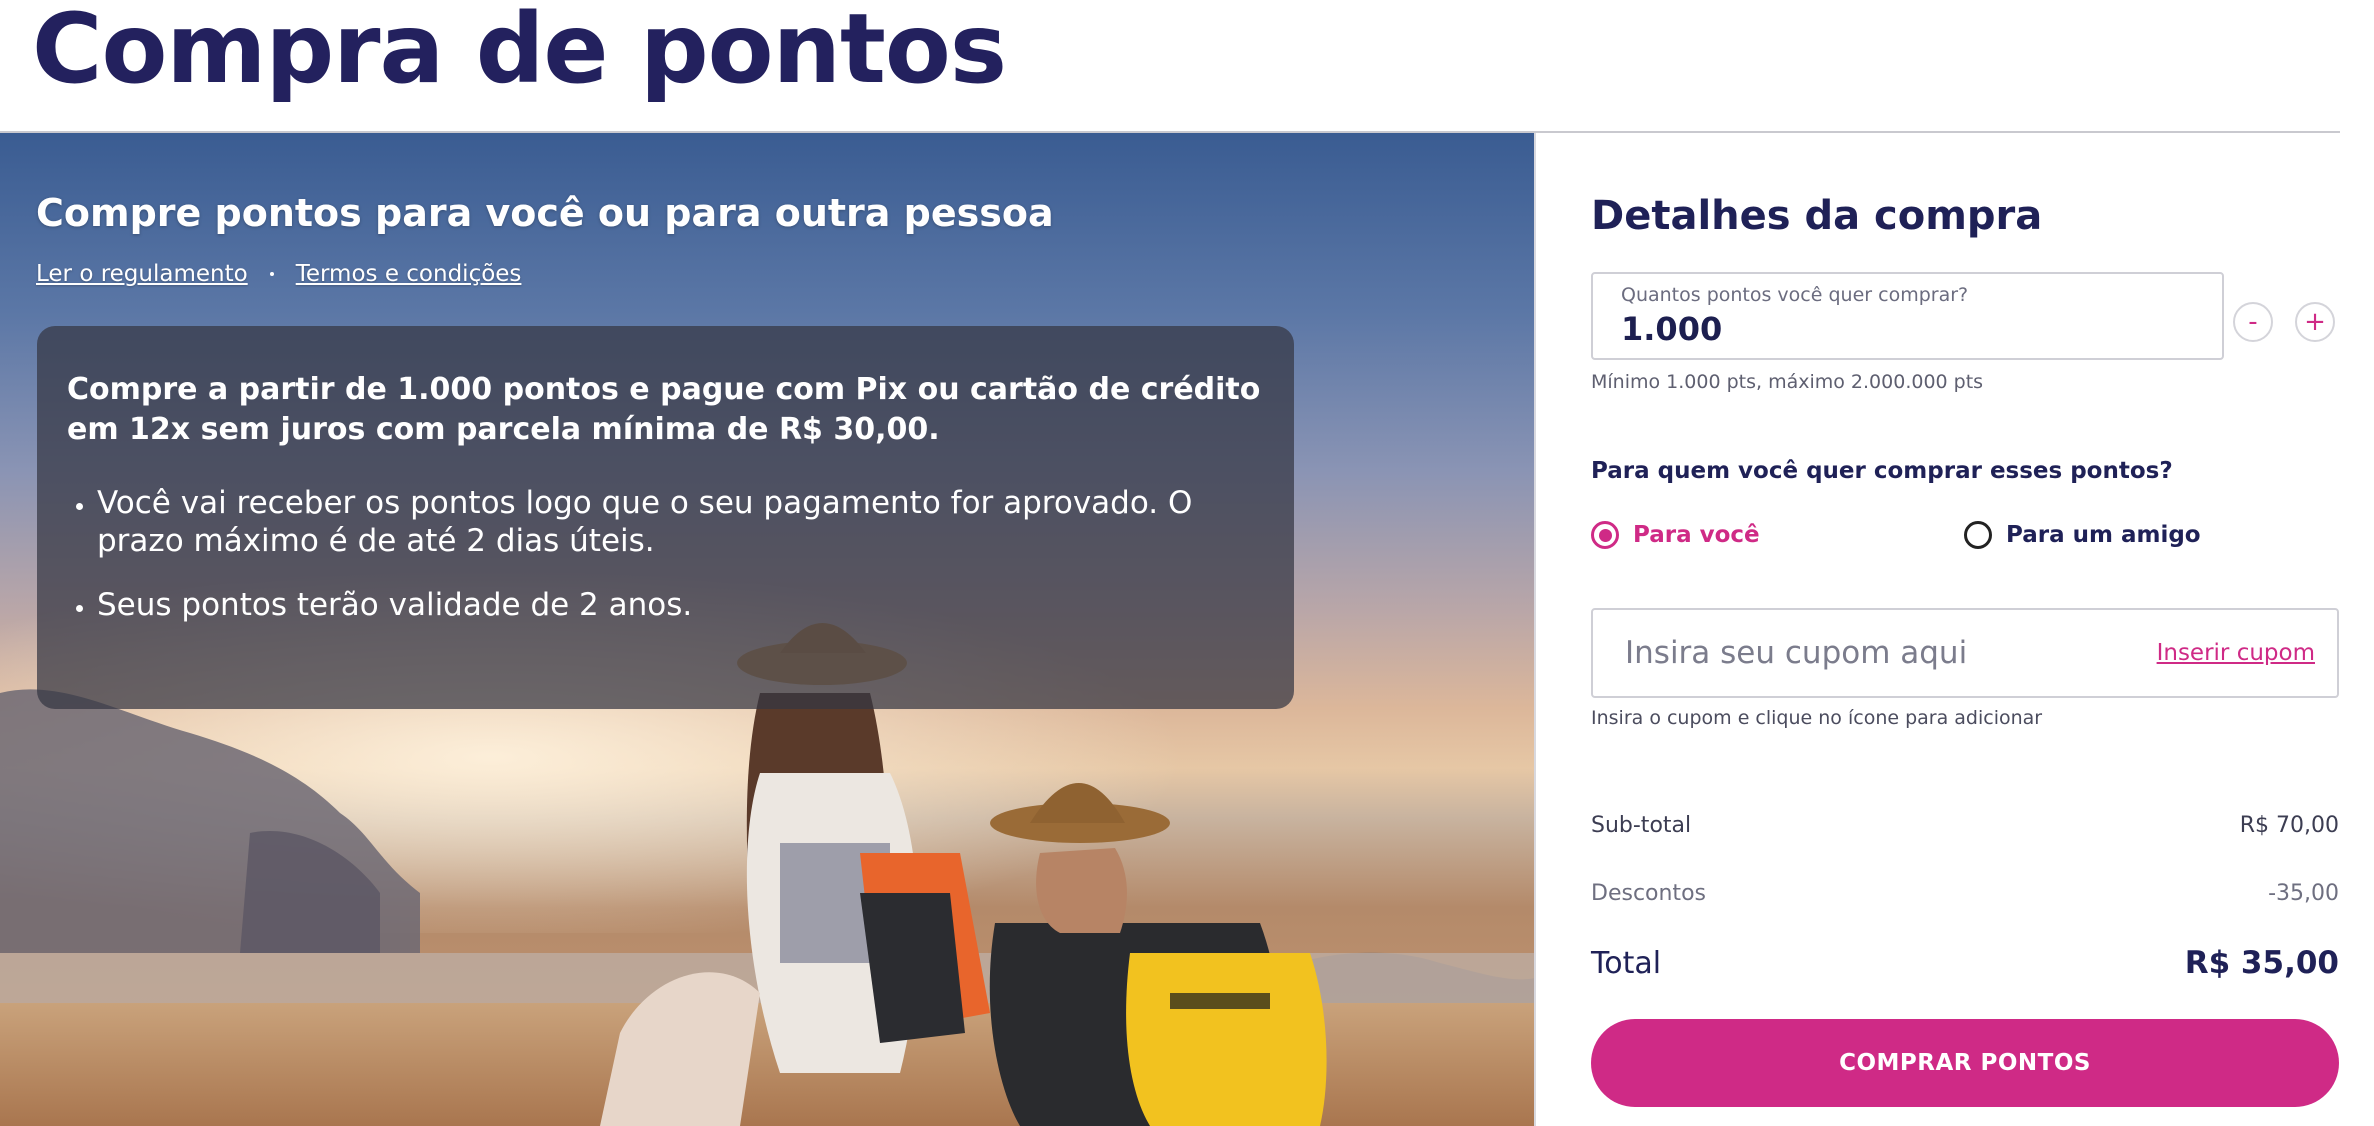 The height and width of the screenshot is (1126, 2374). What do you see at coordinates (409, 274) in the screenshot?
I see `terms-link: Termos e condições` at bounding box center [409, 274].